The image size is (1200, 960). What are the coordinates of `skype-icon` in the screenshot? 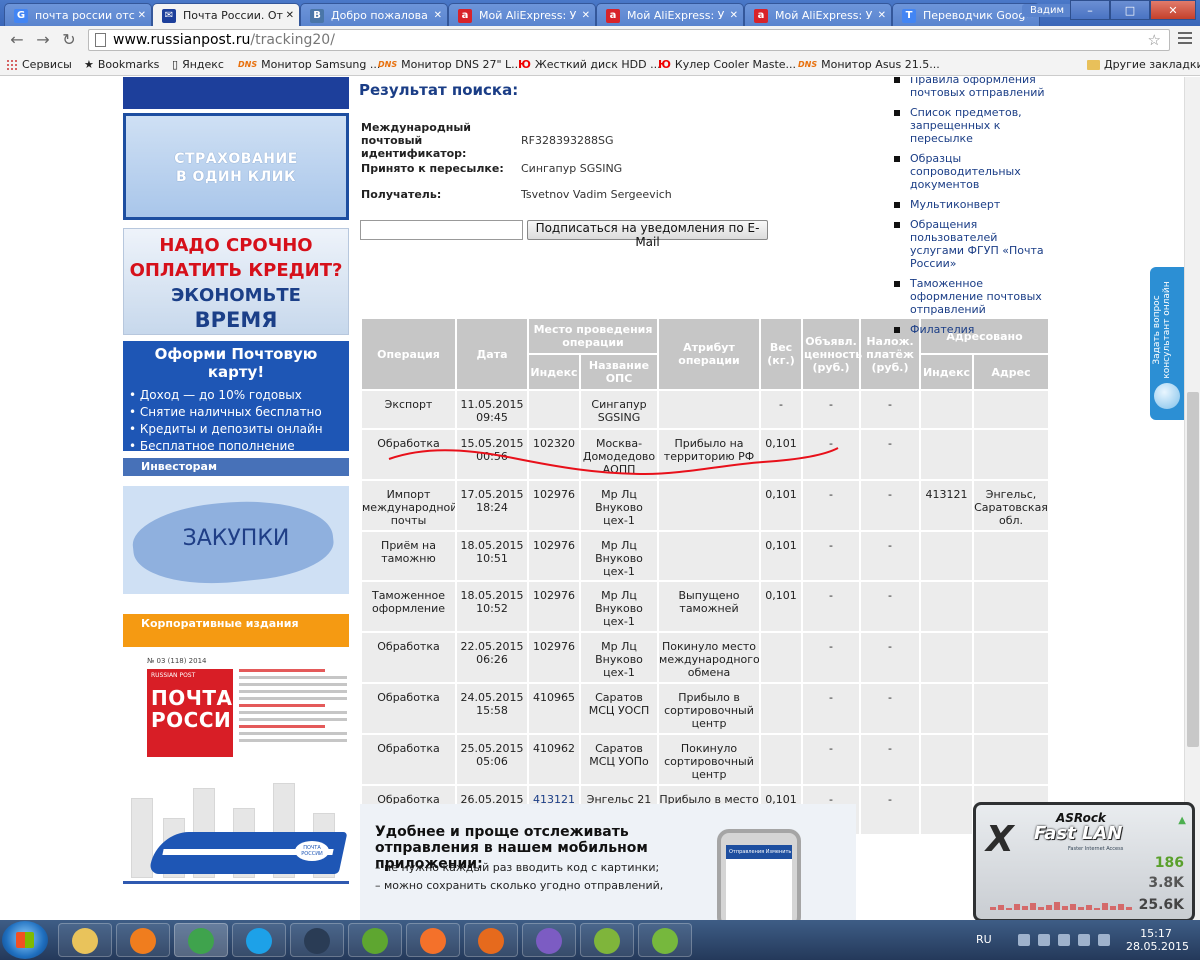 It's located at (259, 941).